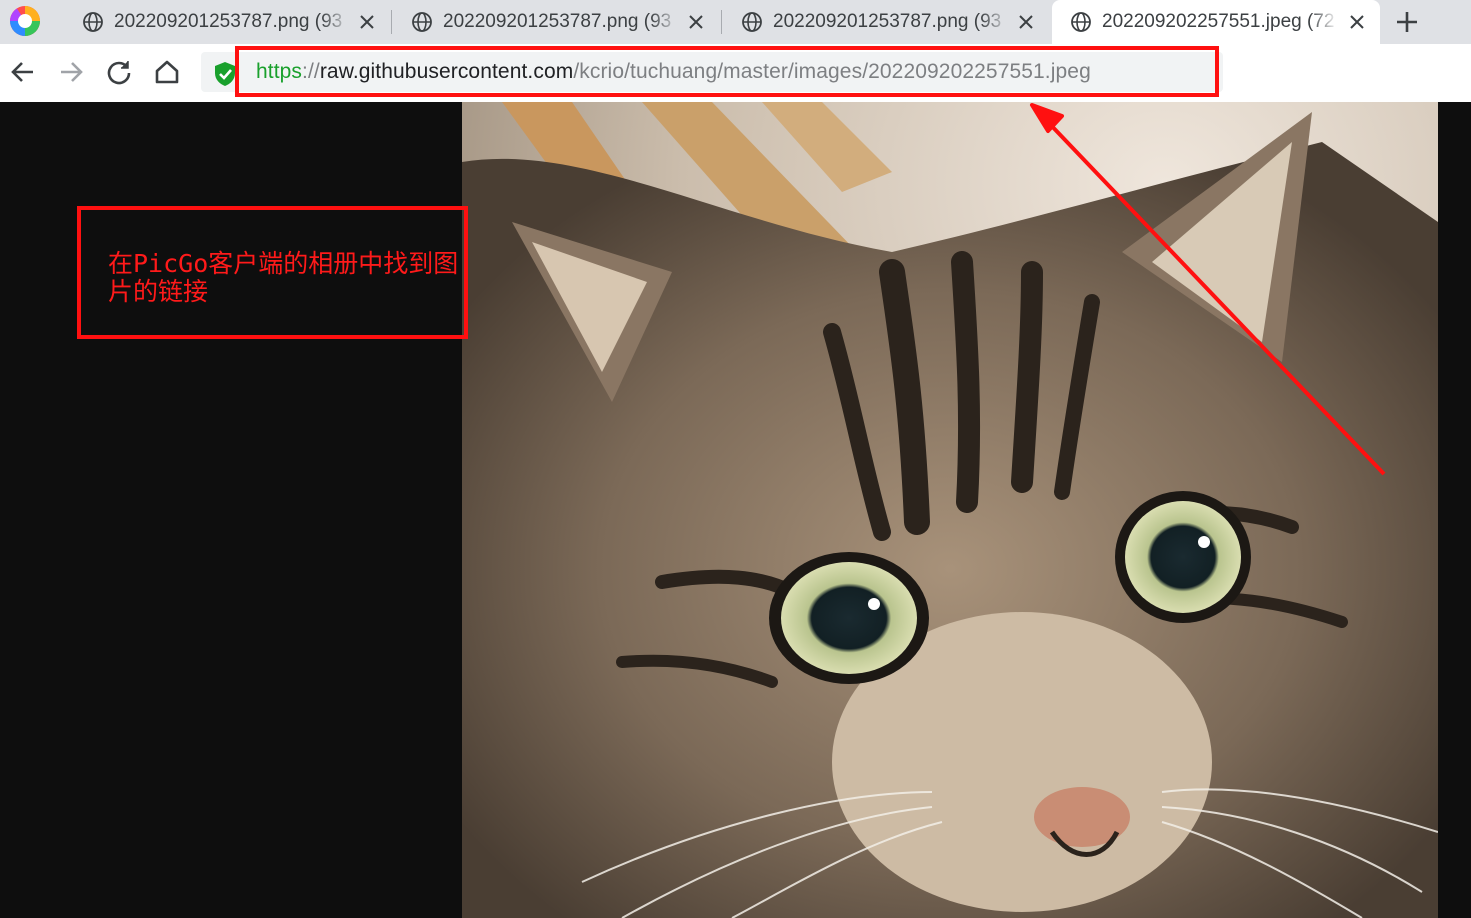 The image size is (1471, 918). I want to click on reload-icon, so click(119, 72).